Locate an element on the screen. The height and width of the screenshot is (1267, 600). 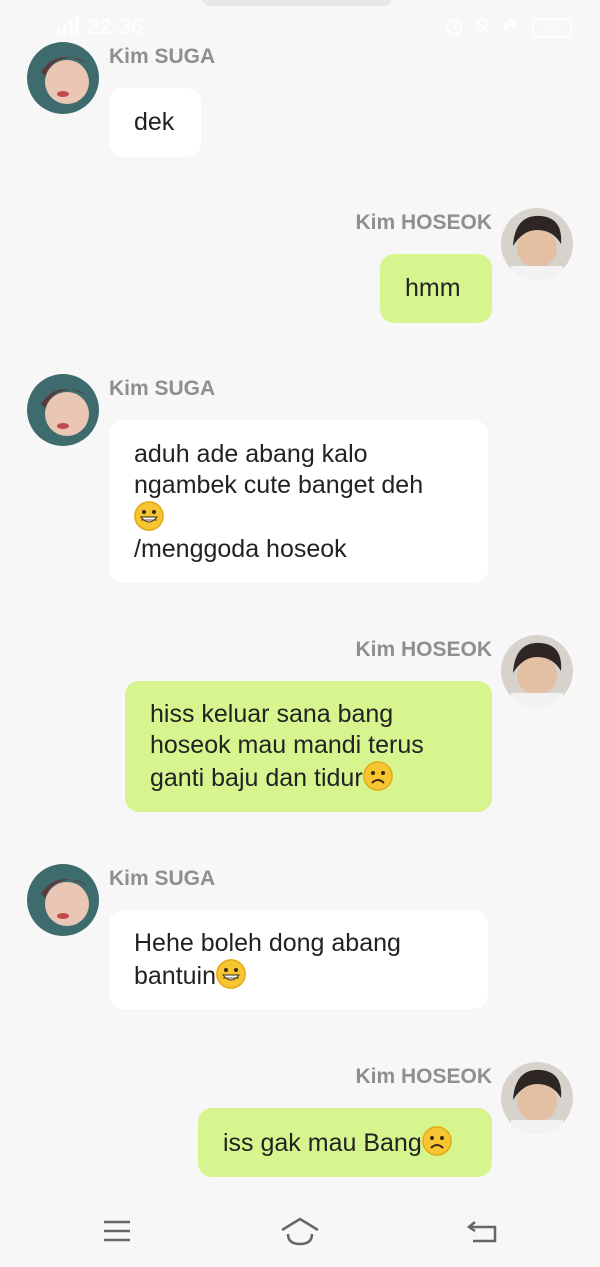
message-text: ganti baju dan tidur is located at coordinates (308, 777).